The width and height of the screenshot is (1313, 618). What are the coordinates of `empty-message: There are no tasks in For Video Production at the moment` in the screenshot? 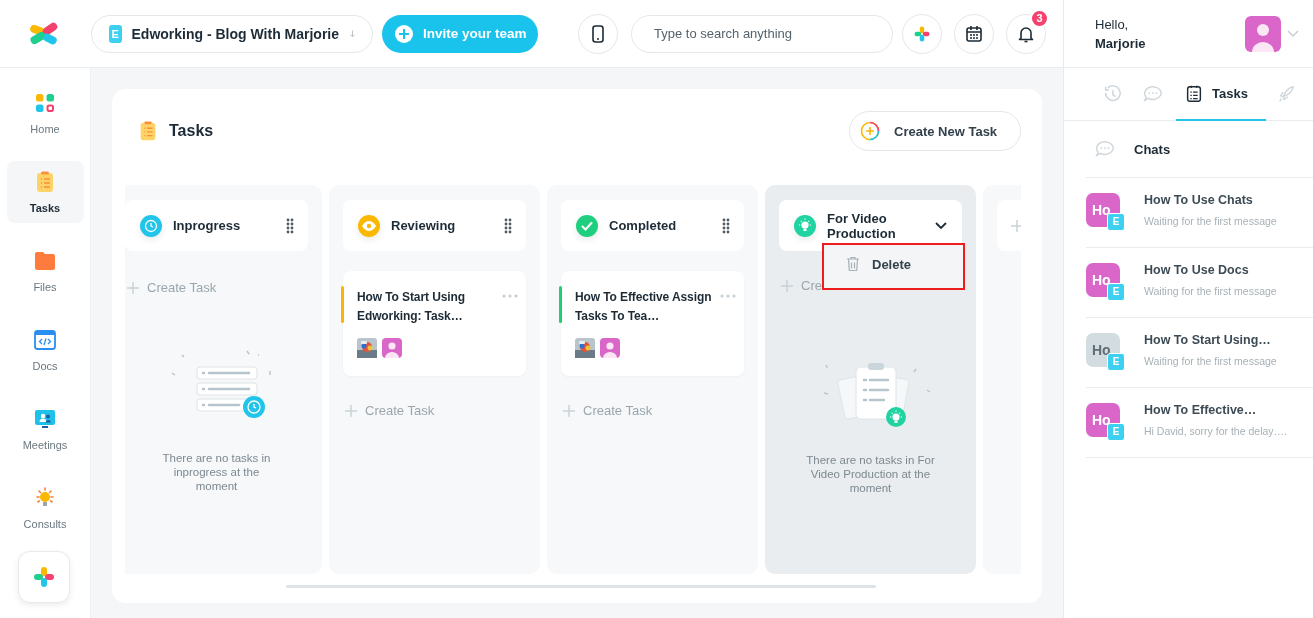 It's located at (870, 474).